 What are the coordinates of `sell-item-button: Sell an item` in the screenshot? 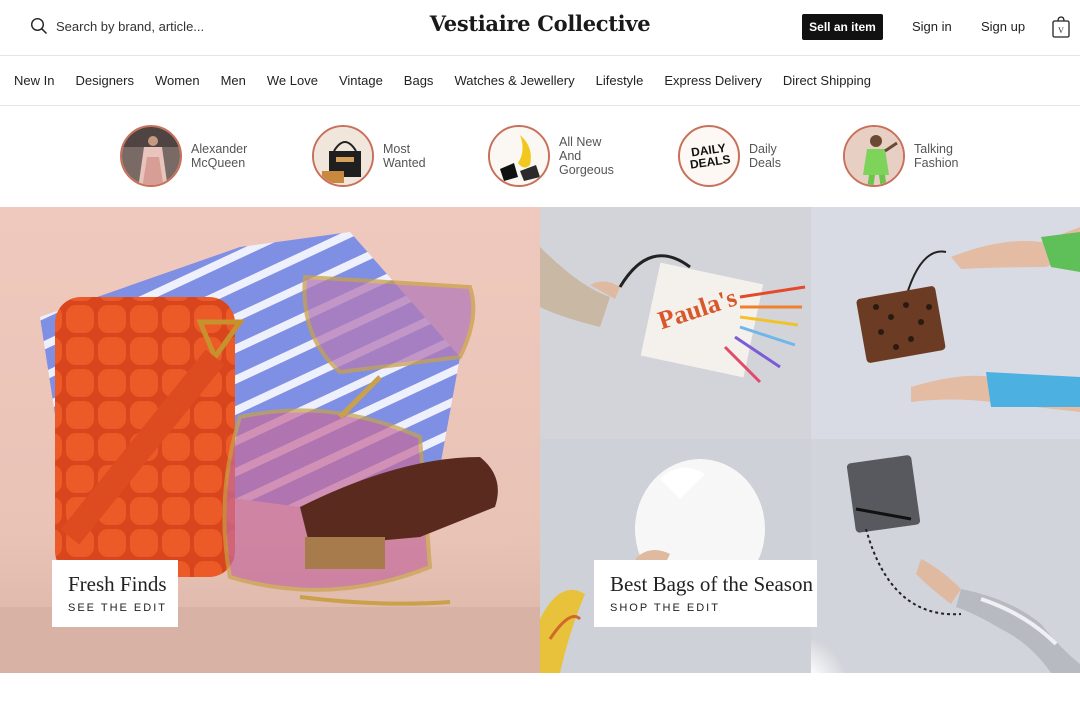 It's located at (842, 27).